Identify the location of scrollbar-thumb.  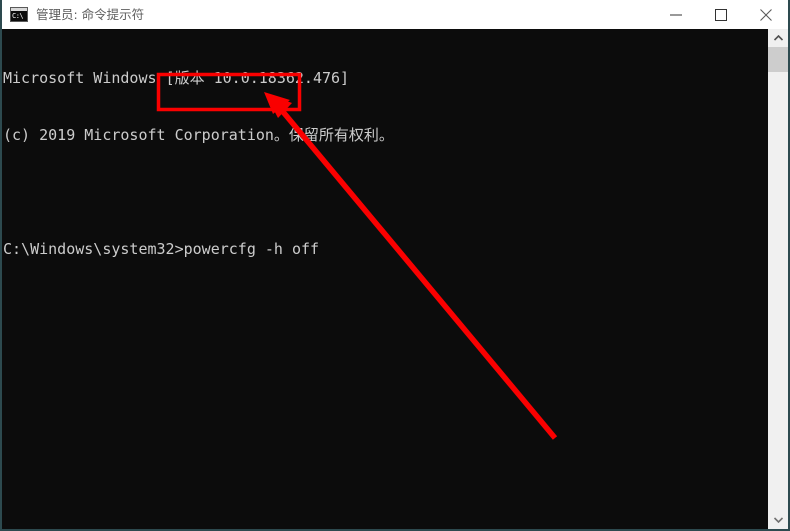
(778, 59).